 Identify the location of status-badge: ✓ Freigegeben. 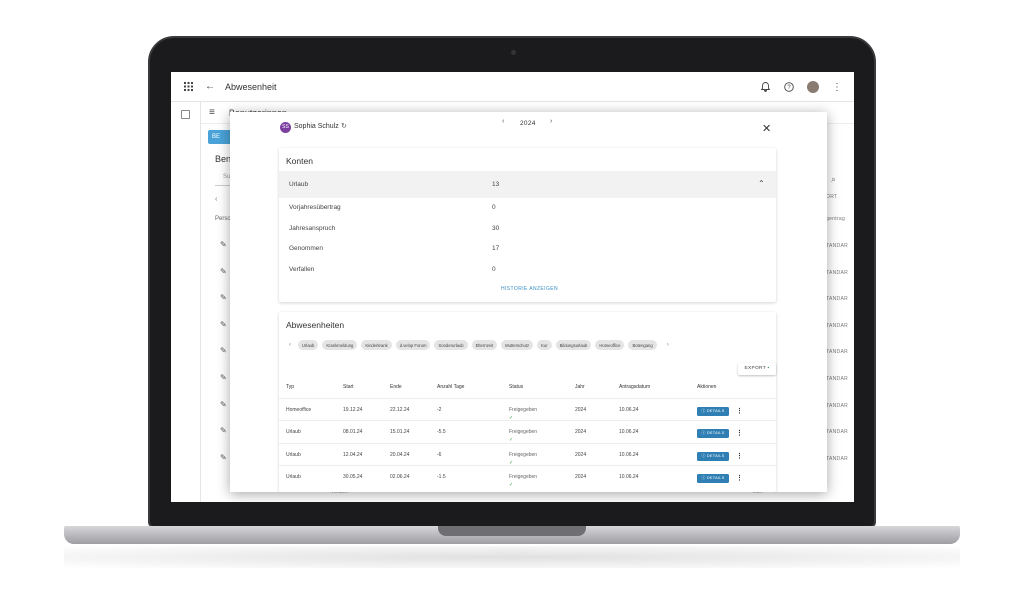
(523, 436).